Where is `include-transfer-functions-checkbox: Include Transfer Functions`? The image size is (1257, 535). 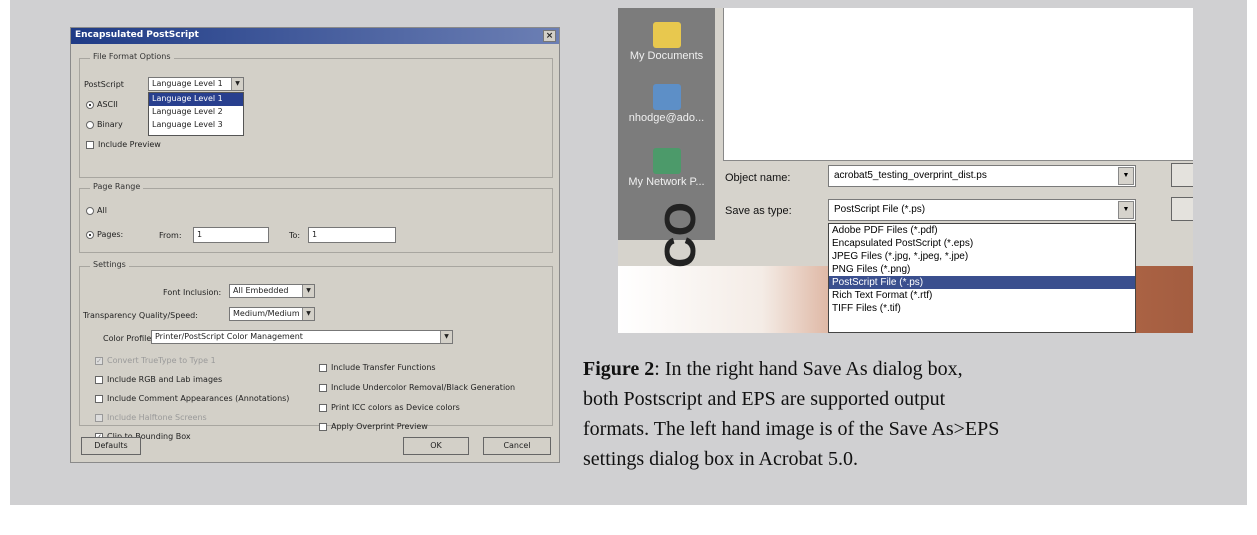
include-transfer-functions-checkbox: Include Transfer Functions is located at coordinates (377, 367).